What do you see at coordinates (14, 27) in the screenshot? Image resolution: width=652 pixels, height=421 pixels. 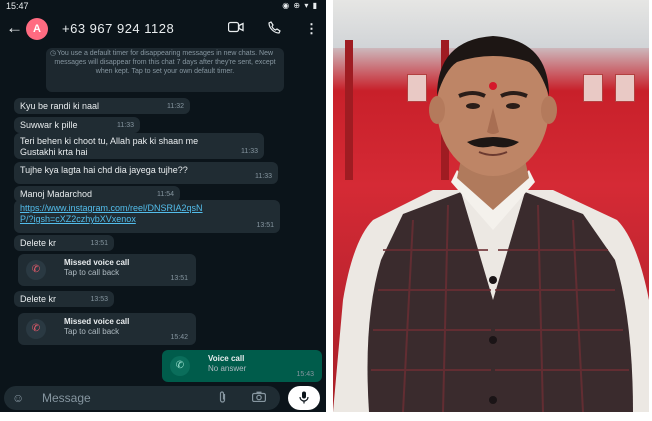 I see `arrow-back-icon: ←` at bounding box center [14, 27].